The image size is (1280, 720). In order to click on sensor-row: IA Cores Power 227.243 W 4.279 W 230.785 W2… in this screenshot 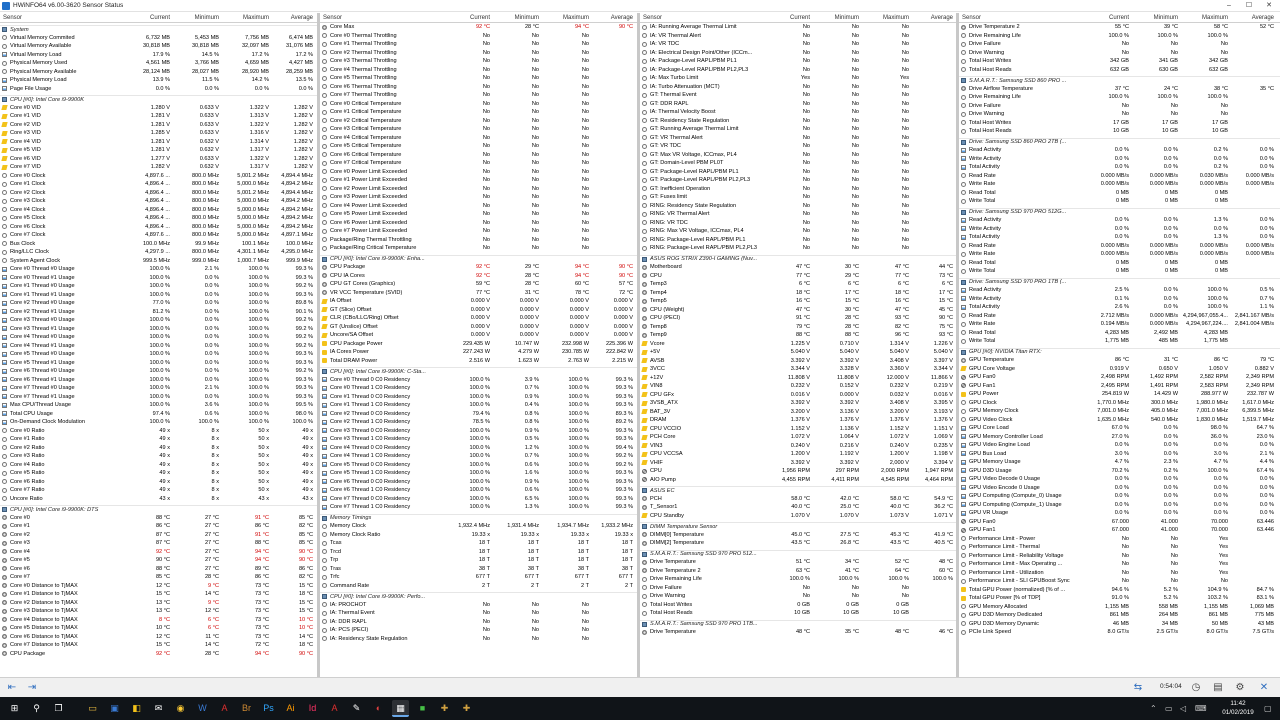, I will do `click(478, 352)`.